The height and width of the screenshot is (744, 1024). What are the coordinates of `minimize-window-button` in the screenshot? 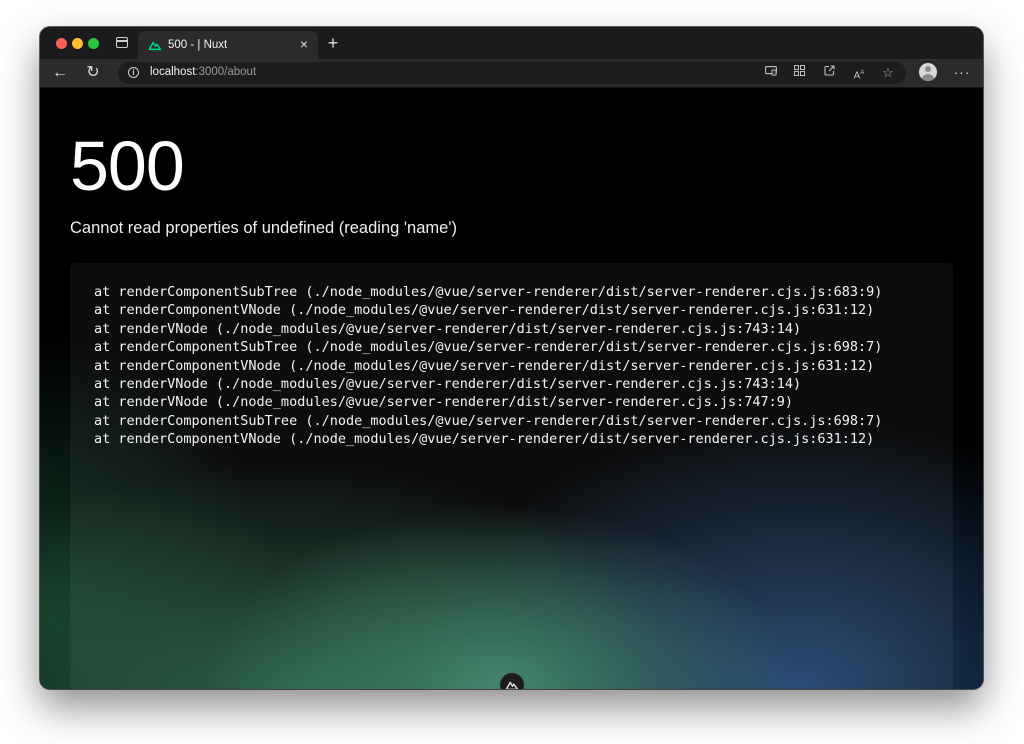 It's located at (77, 43).